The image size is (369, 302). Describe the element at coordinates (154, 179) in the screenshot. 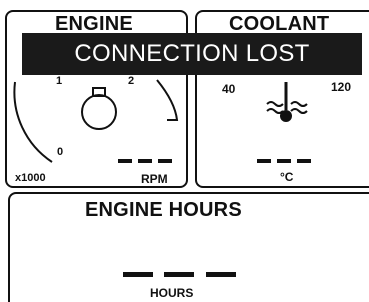

I see `rpm-unit: RPM` at that location.